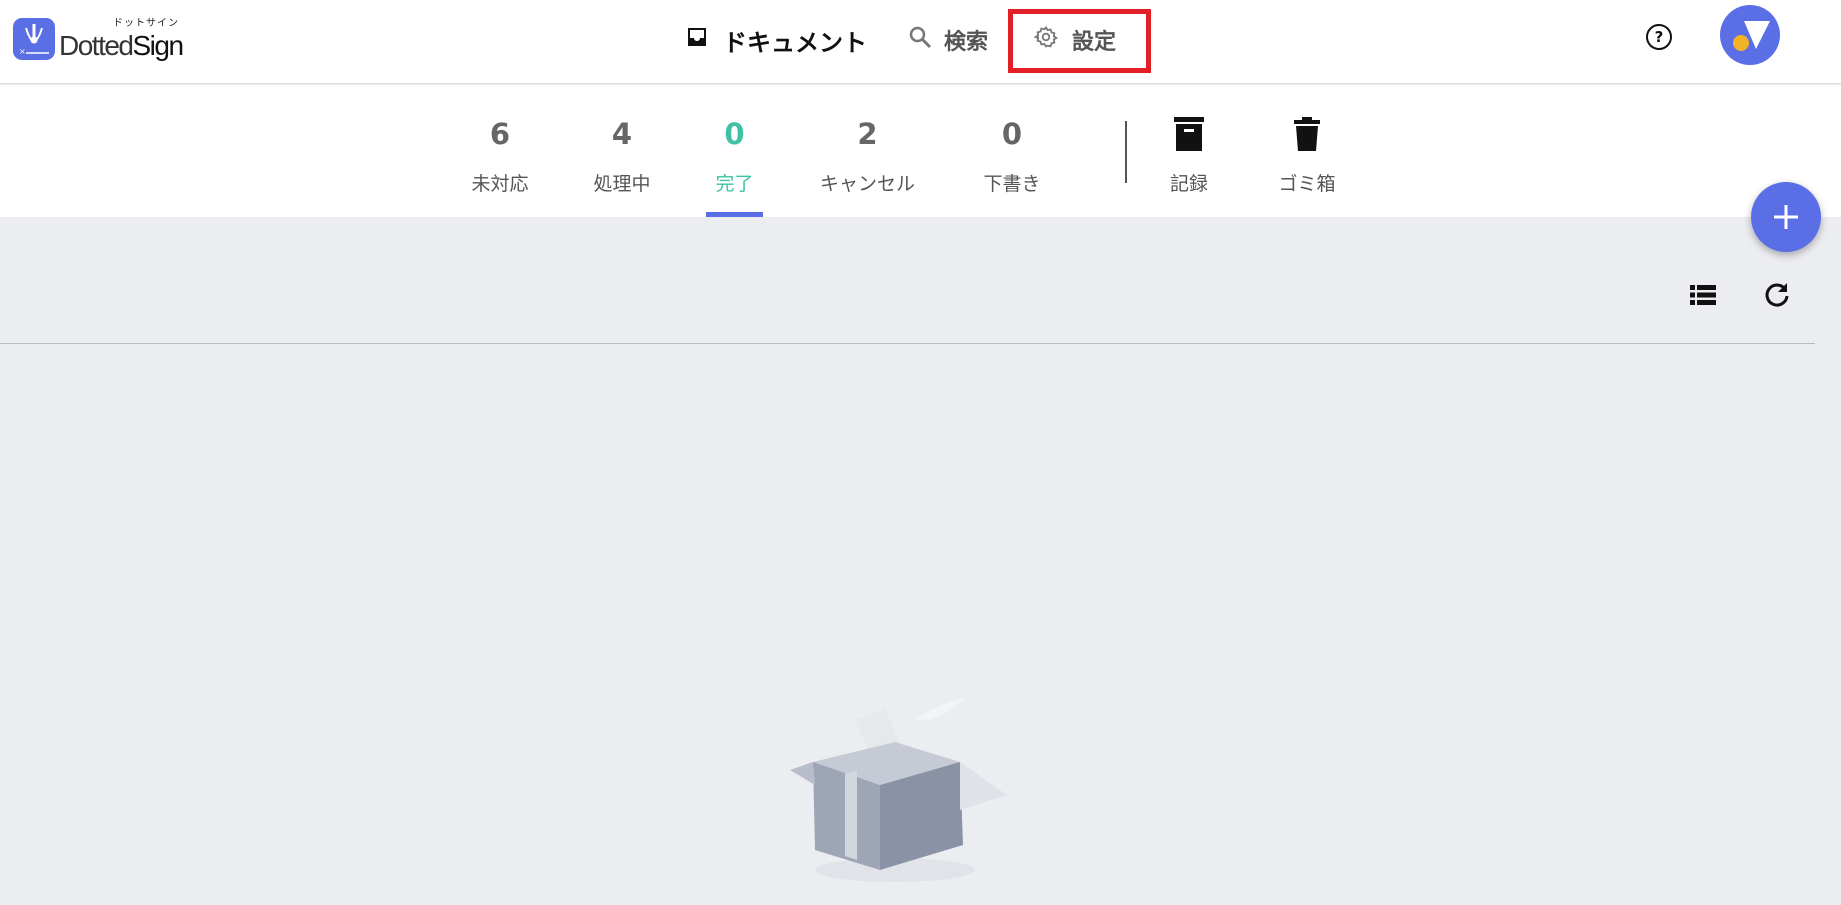  I want to click on top-header: × ドットサイン DottedSign ドキュメント 検索 設定 ?, so click(920, 42).